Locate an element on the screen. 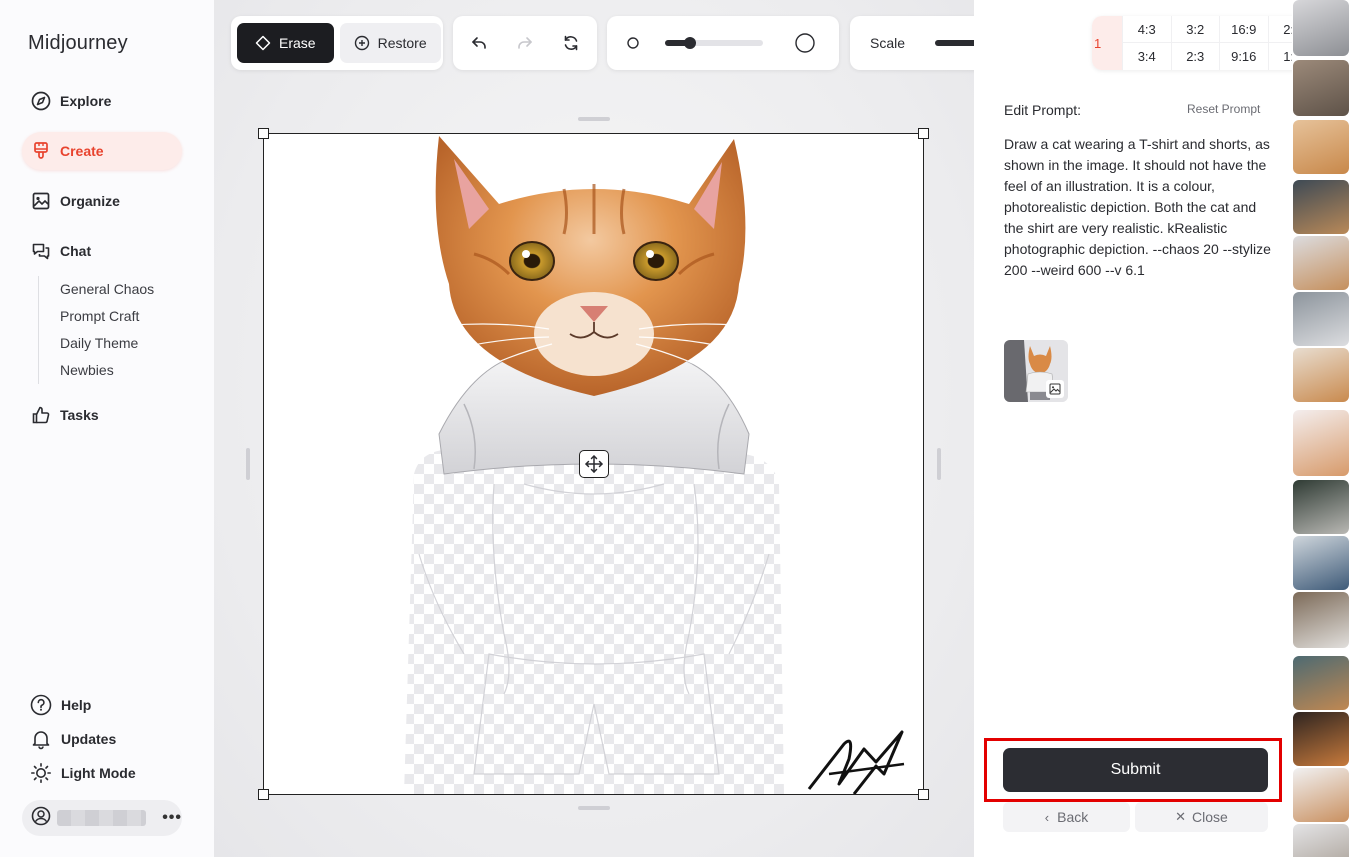  close-icon: ✕ is located at coordinates (1181, 816).